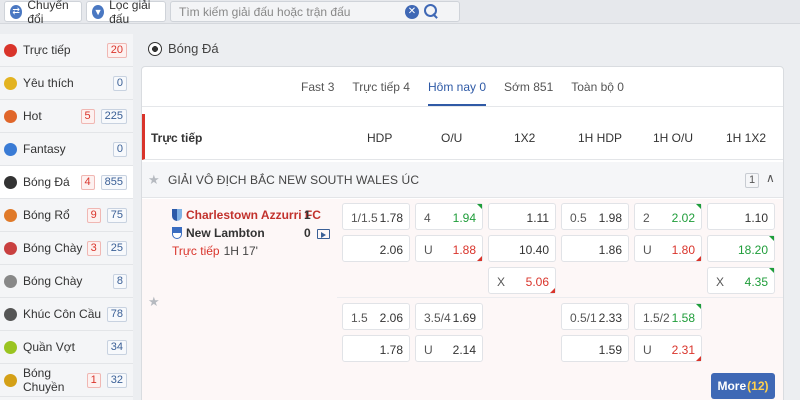 The width and height of the screenshot is (800, 400). I want to click on sidebar-item-label: Quần Vợt, so click(49, 347).